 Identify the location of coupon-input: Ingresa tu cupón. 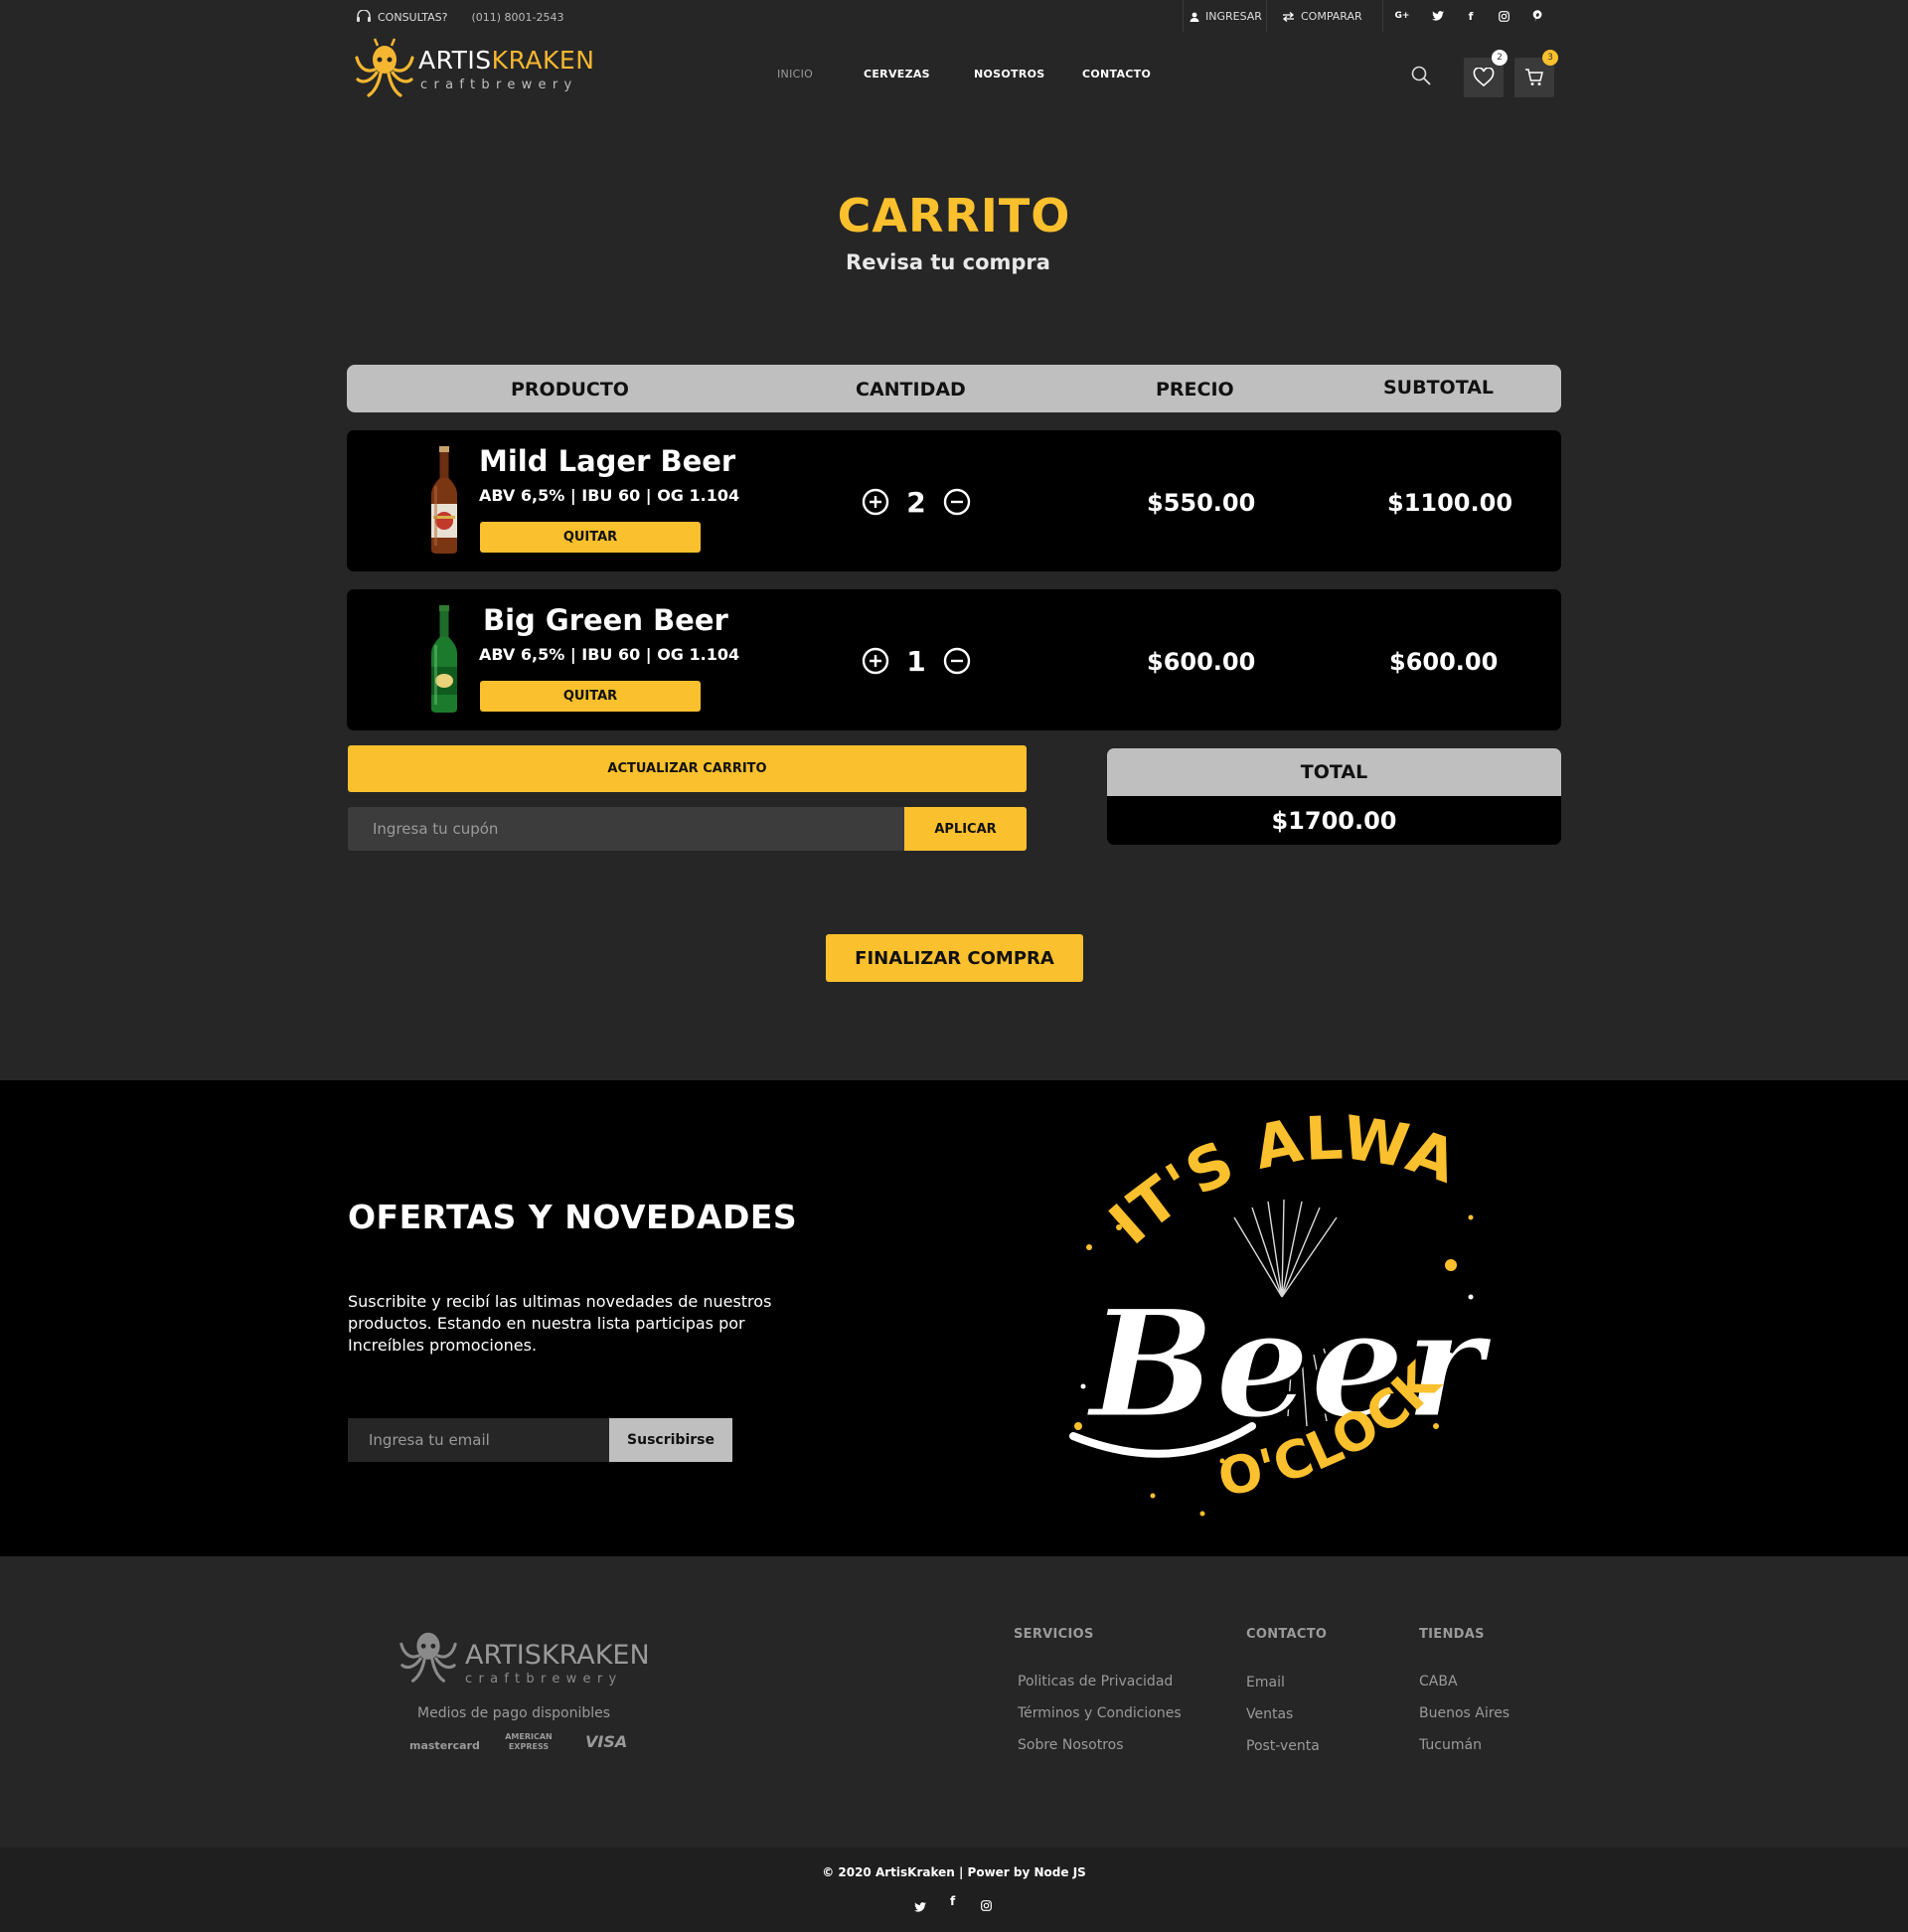
(626, 829).